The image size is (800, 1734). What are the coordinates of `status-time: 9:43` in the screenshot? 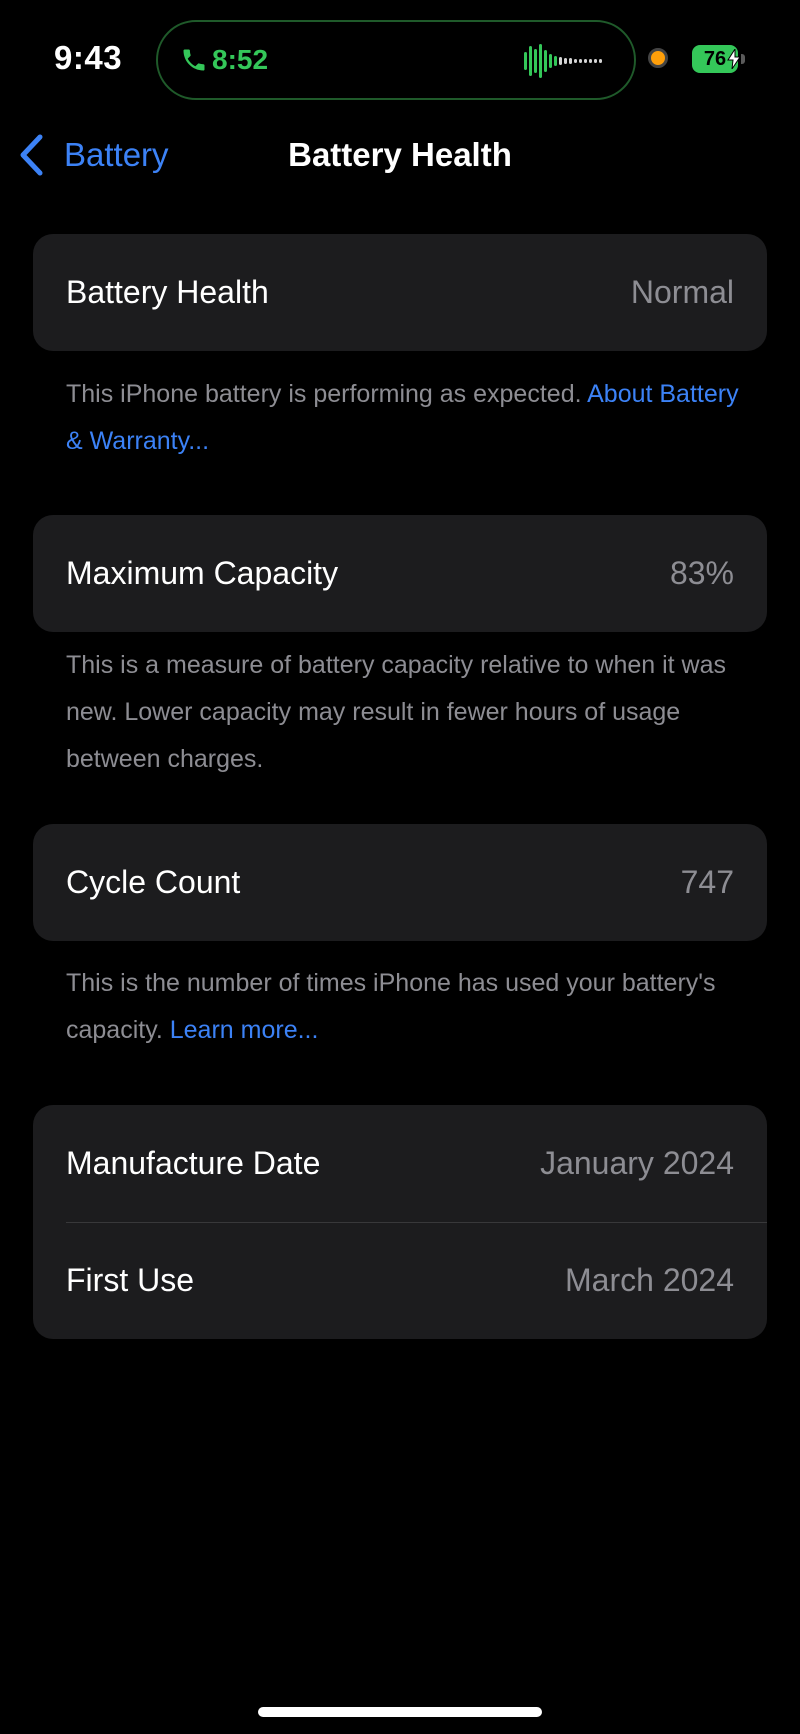 It's located at (88, 57).